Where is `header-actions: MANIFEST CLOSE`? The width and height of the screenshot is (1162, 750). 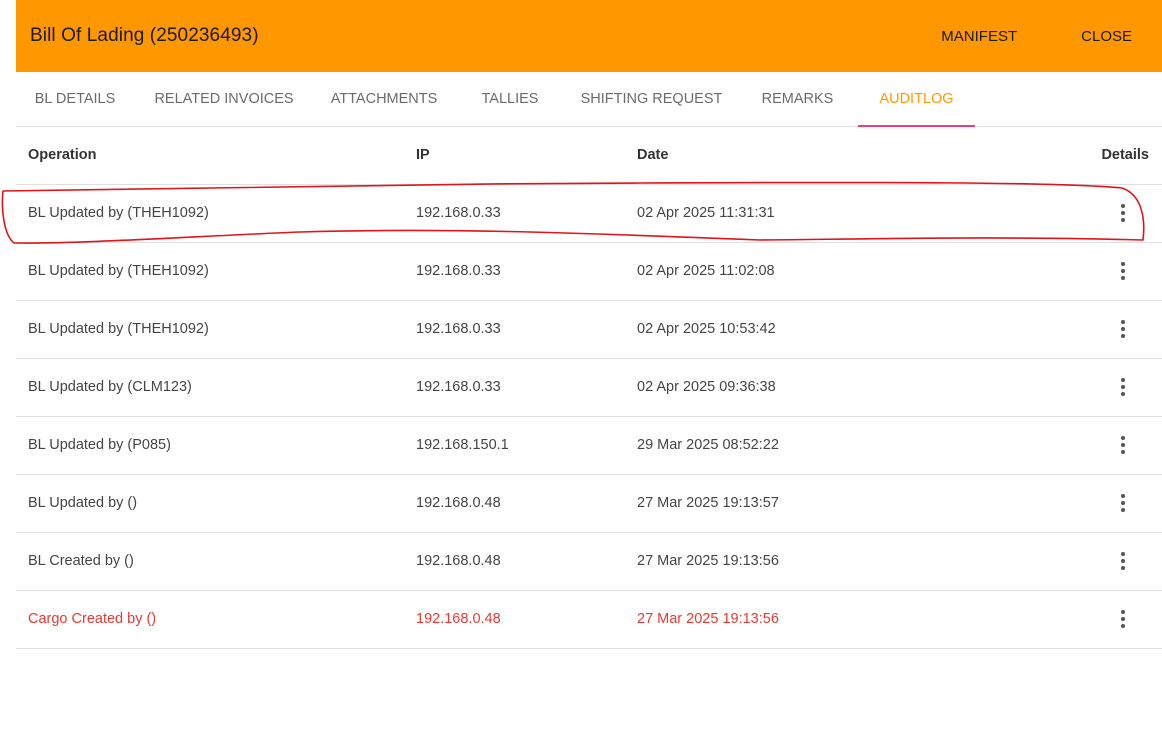 header-actions: MANIFEST CLOSE is located at coordinates (1051, 36).